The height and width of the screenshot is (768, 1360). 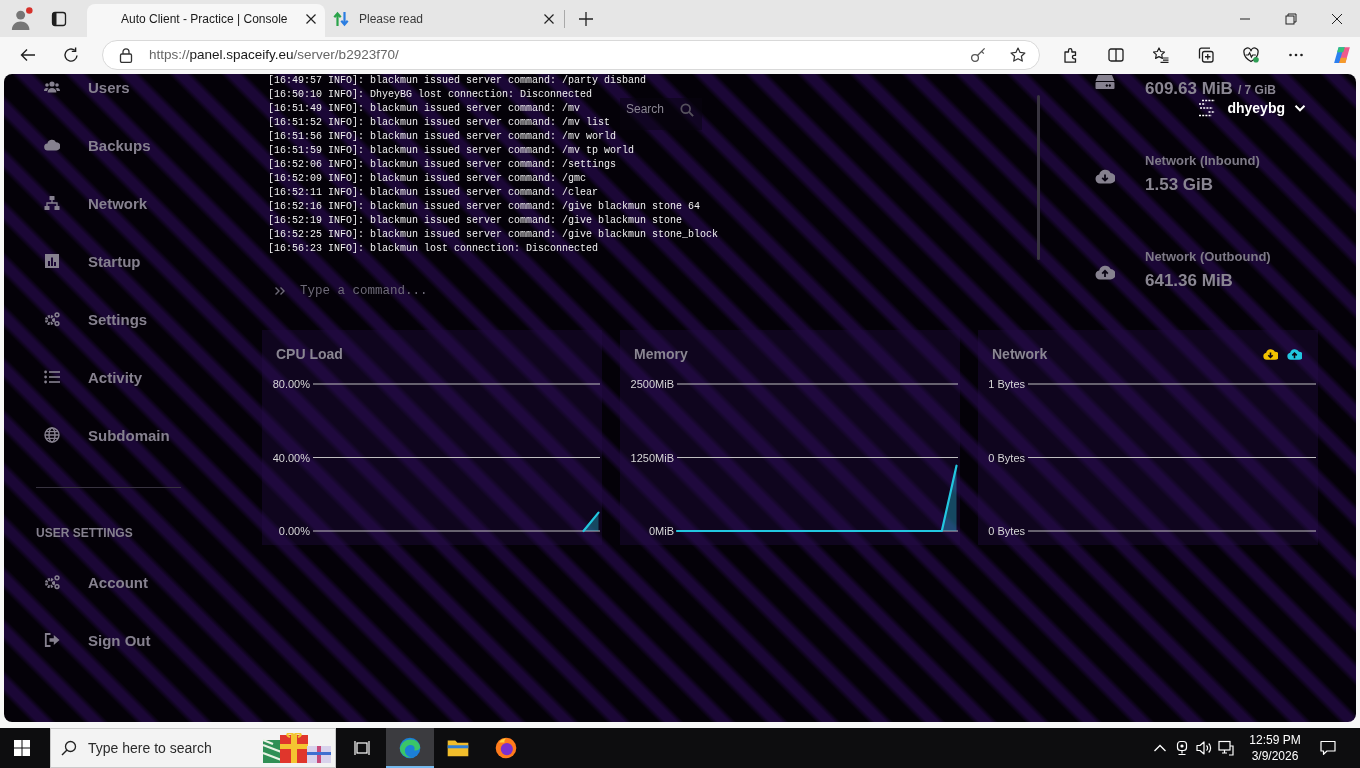 What do you see at coordinates (1038, 177) in the screenshot?
I see `scrollbar` at bounding box center [1038, 177].